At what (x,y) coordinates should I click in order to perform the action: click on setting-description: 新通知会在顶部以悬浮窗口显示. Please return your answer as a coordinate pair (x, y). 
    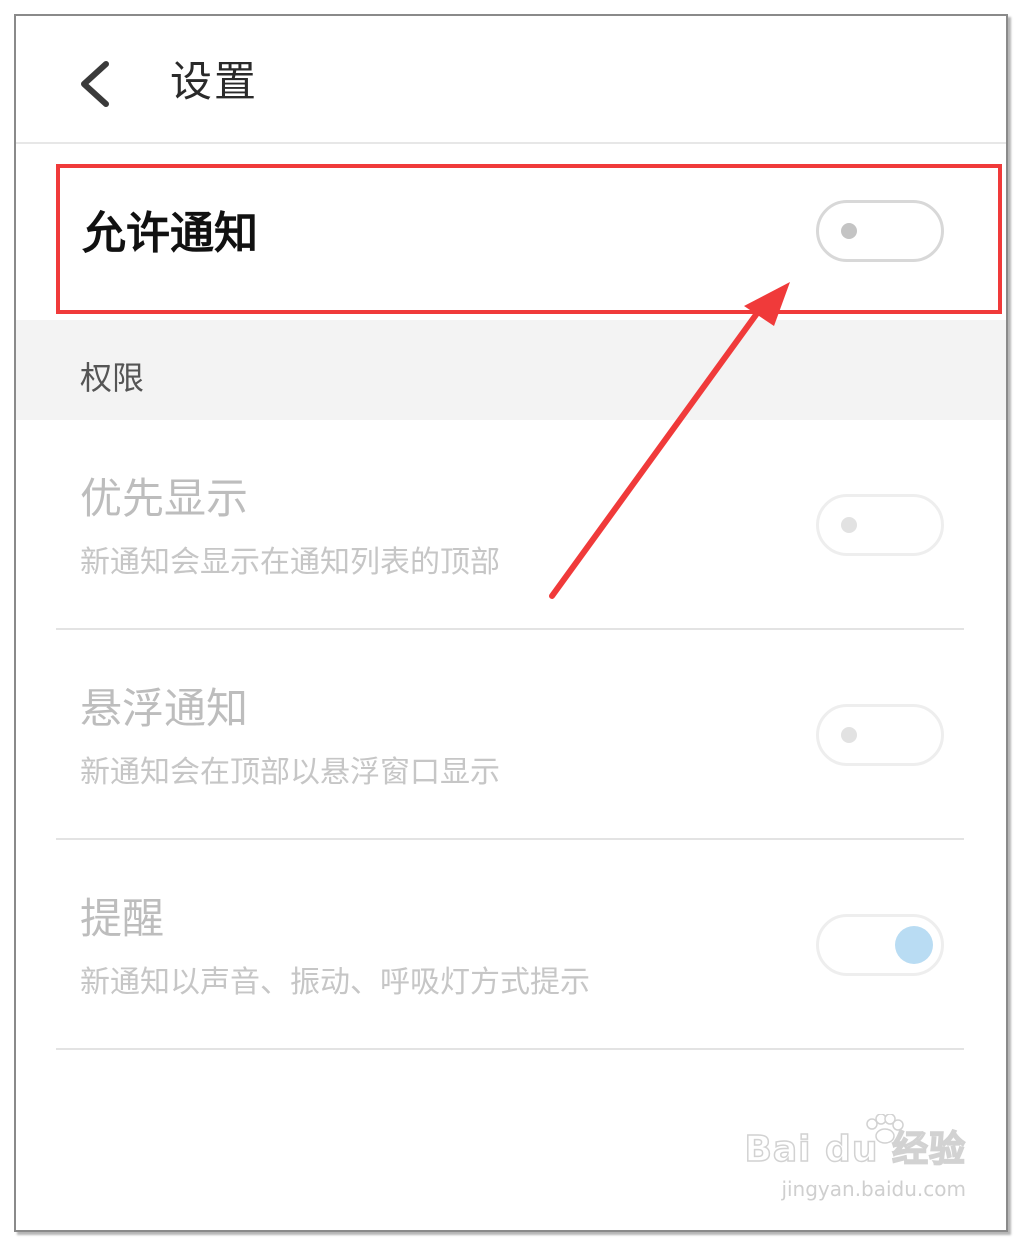
    Looking at the image, I should click on (290, 772).